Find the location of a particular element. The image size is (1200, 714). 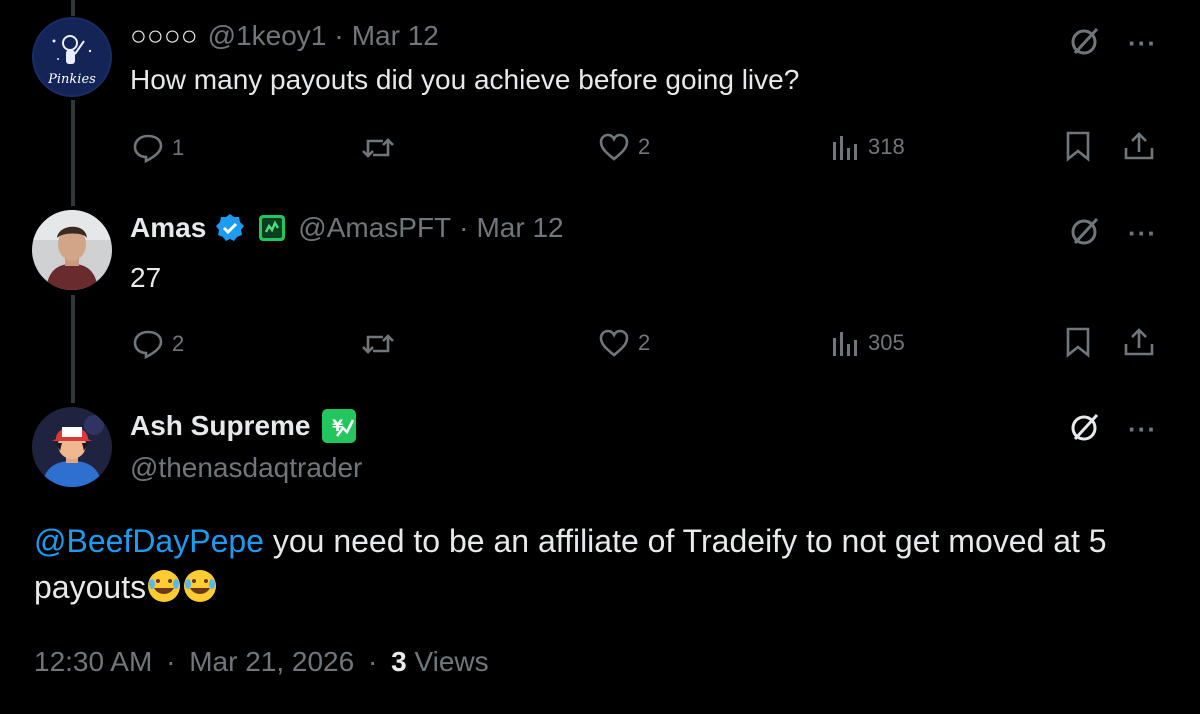

mention-link: @BeefDayPepe is located at coordinates (149, 541).